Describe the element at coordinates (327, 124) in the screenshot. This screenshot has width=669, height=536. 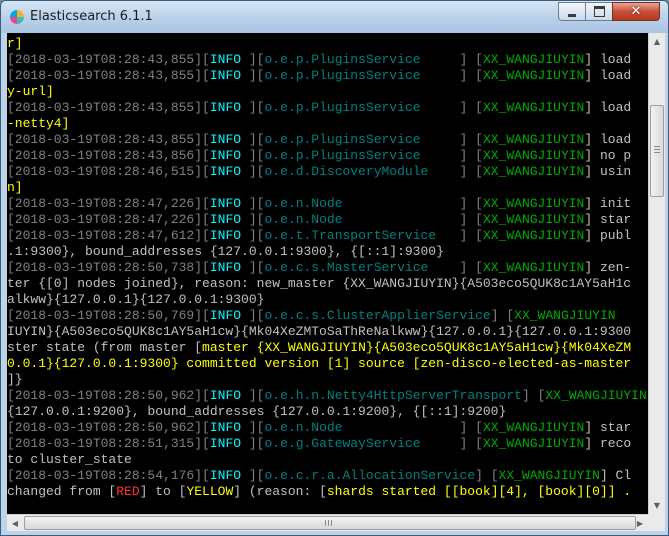
I see `log-line: -netty4]` at that location.